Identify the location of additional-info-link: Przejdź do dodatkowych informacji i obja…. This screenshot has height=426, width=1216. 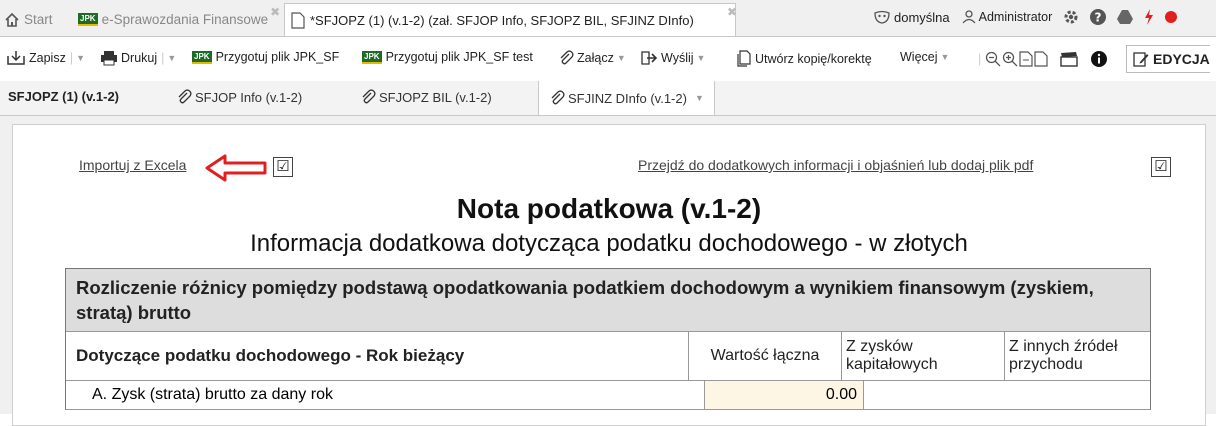
(835, 165).